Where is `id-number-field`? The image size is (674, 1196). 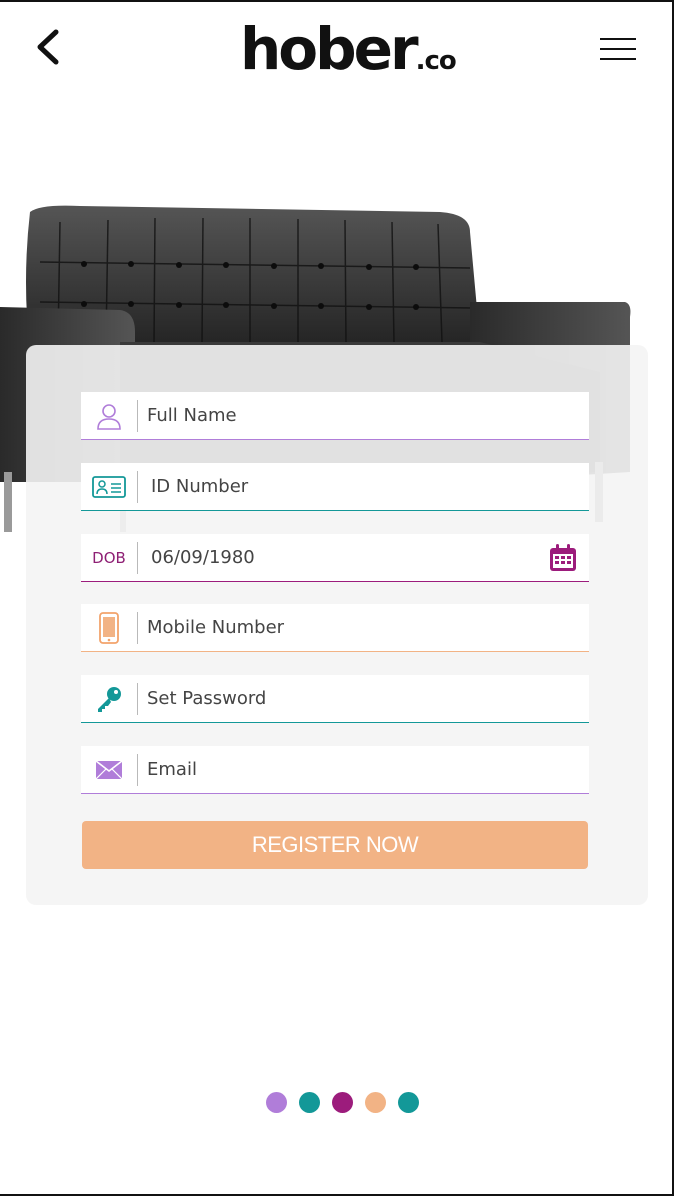
id-number-field is located at coordinates (335, 487).